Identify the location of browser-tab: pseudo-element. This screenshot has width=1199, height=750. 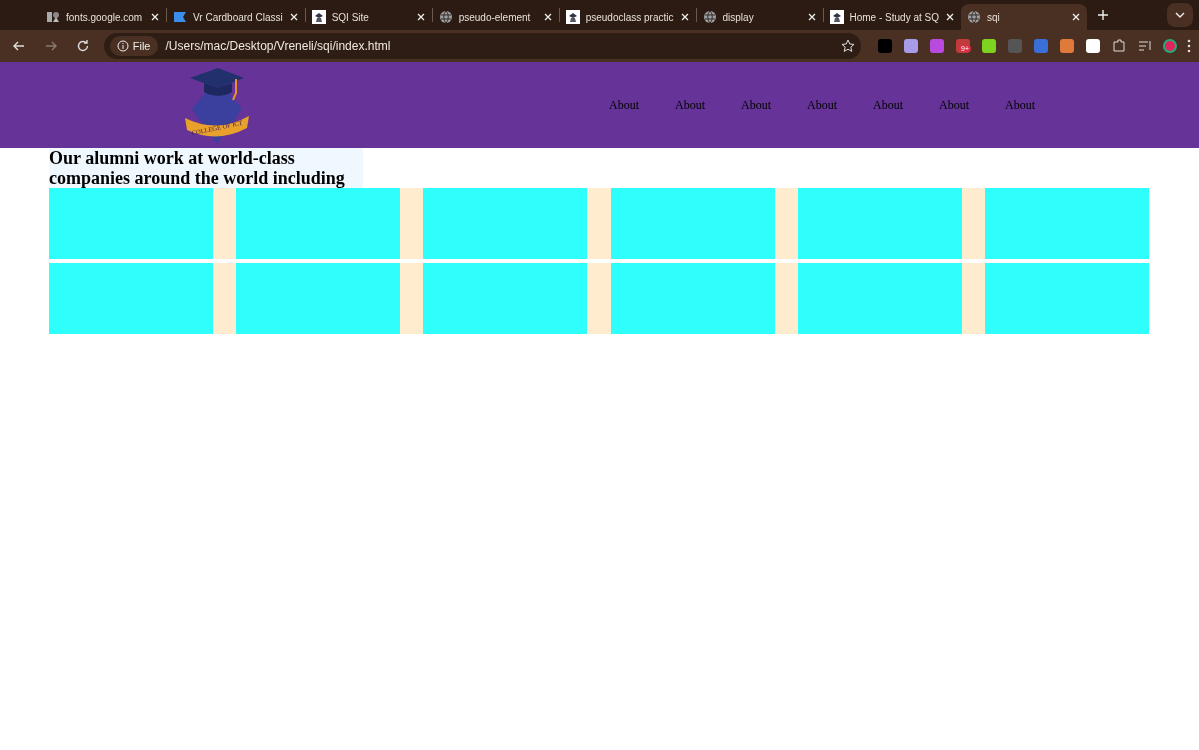
(495, 17).